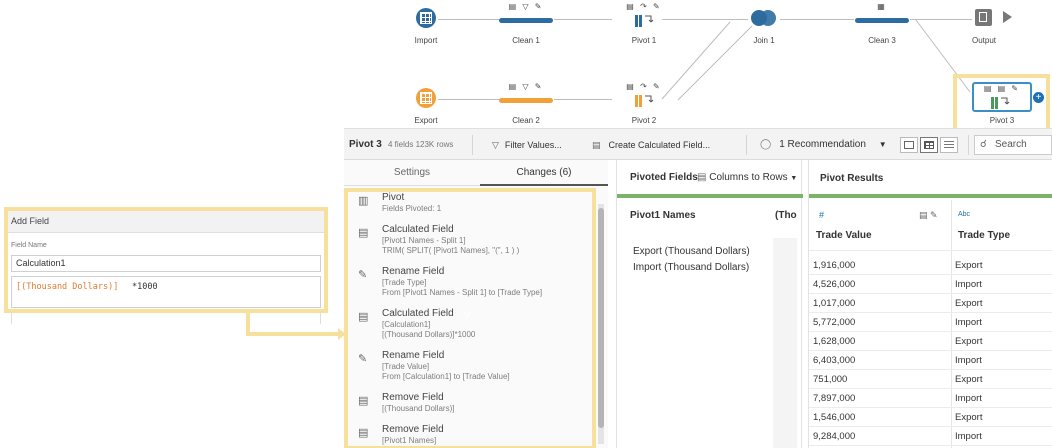  What do you see at coordinates (984, 235) in the screenshot?
I see `trade-type-header: Trade Type` at bounding box center [984, 235].